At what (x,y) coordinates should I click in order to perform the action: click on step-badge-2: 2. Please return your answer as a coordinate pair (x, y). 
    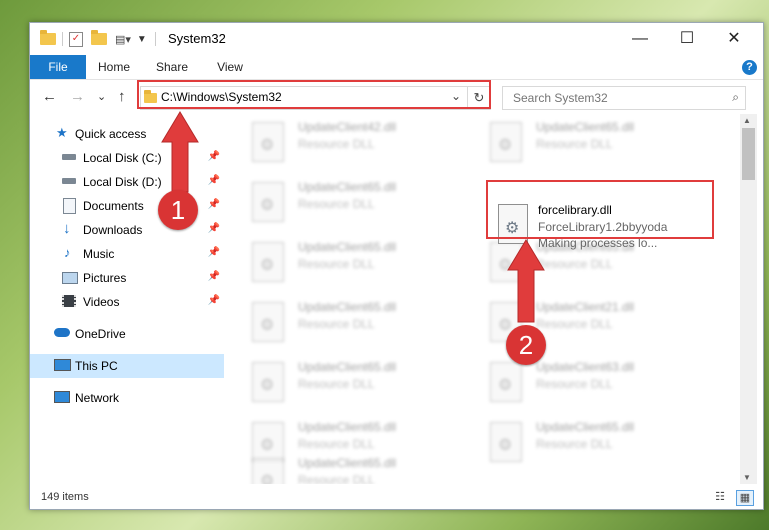
    Looking at the image, I should click on (526, 345).